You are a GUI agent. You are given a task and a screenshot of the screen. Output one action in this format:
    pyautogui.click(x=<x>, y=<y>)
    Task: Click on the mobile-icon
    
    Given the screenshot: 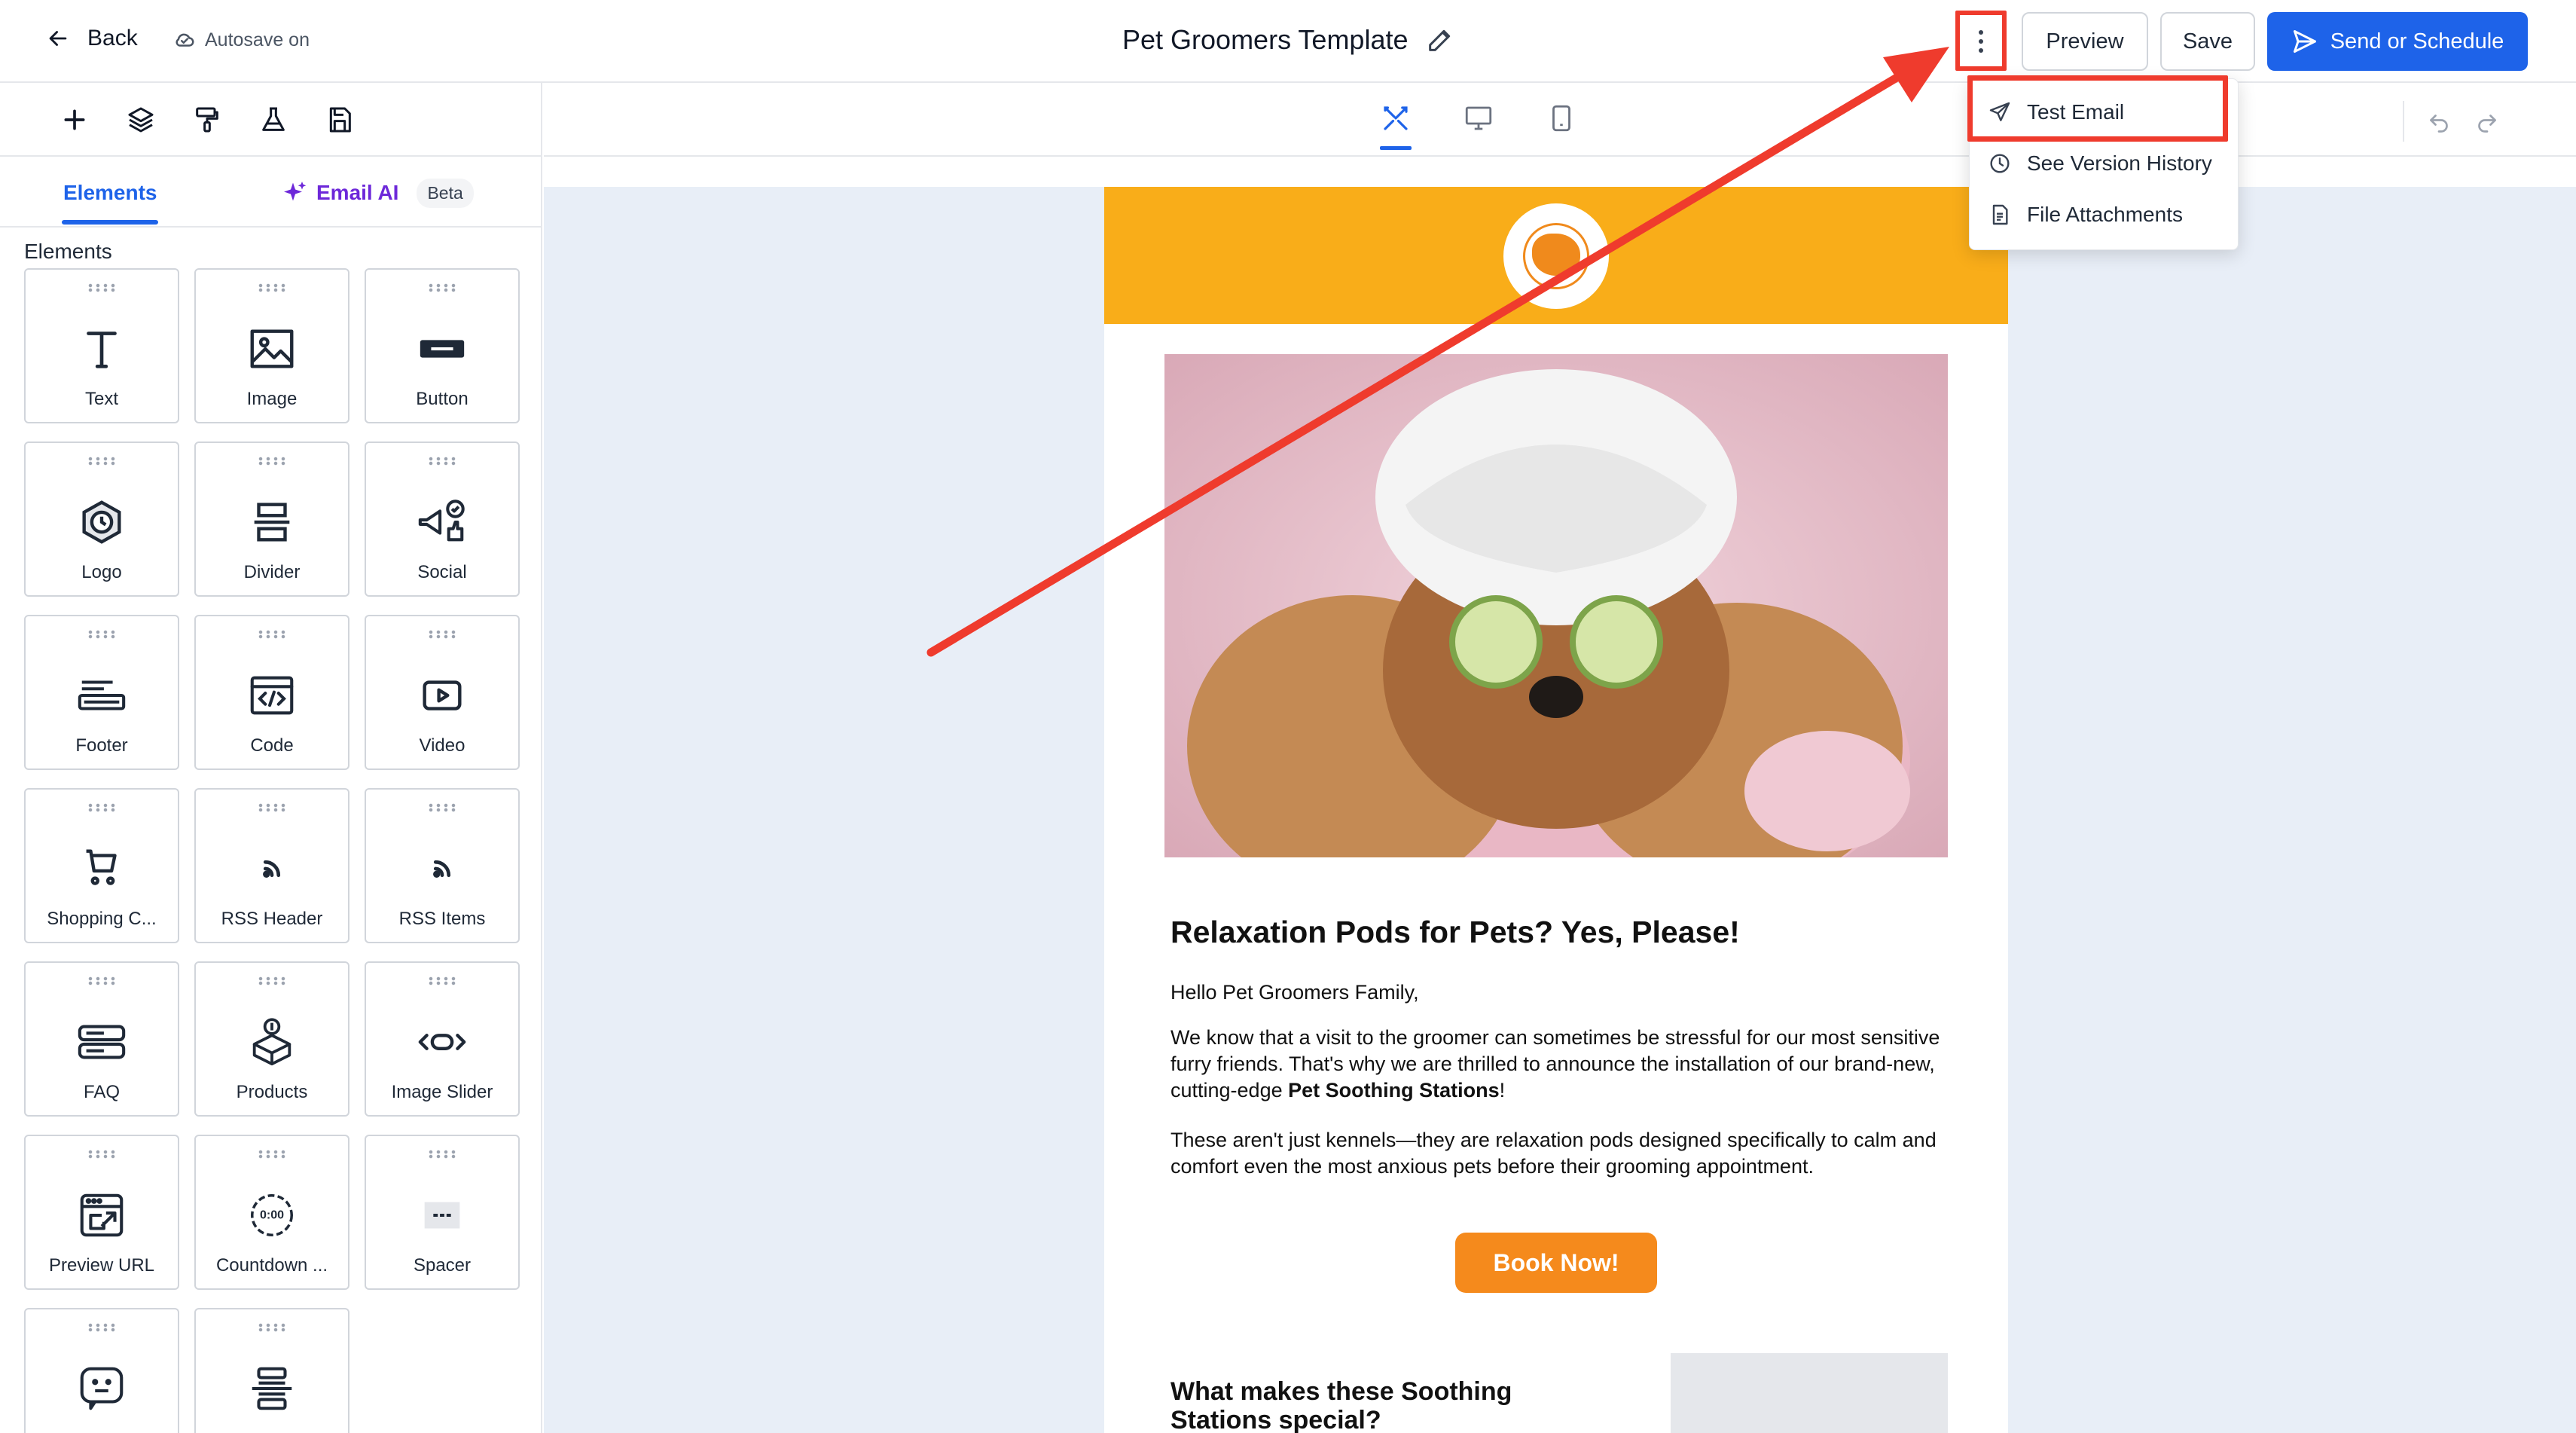 What is the action you would take?
    pyautogui.click(x=1563, y=119)
    